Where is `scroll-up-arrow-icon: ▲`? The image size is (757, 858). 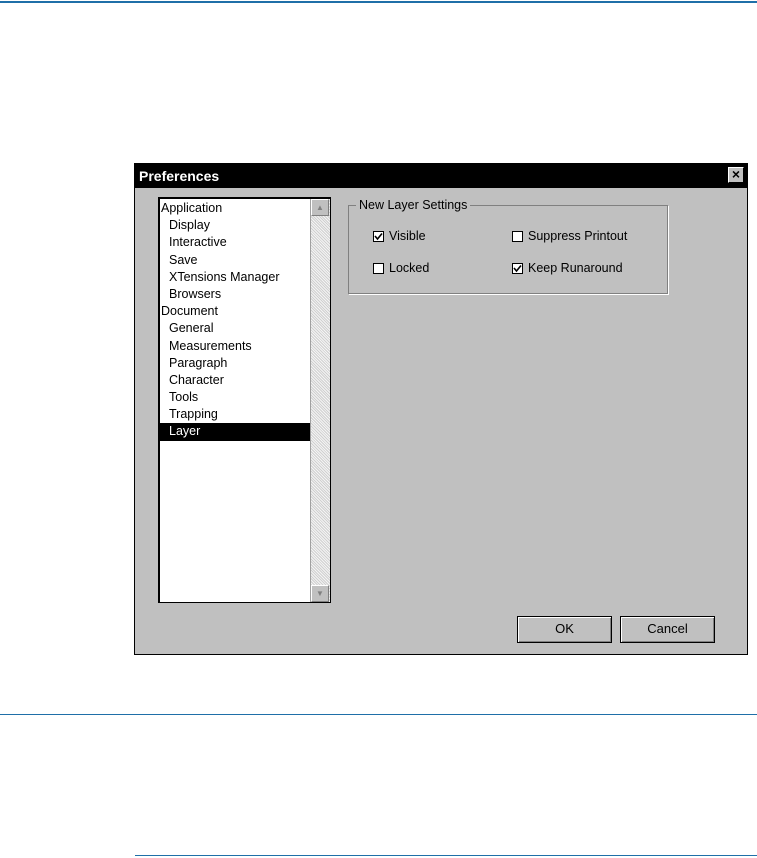 scroll-up-arrow-icon: ▲ is located at coordinates (320, 207).